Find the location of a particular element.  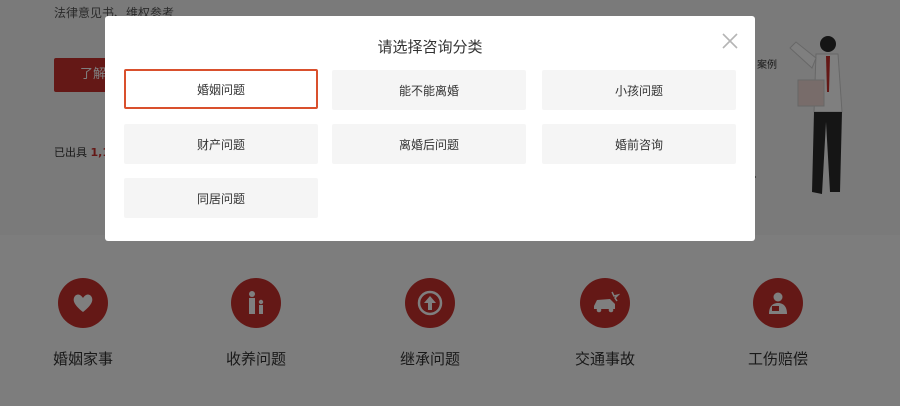

option-child-issue: 小孩问题 is located at coordinates (639, 90).